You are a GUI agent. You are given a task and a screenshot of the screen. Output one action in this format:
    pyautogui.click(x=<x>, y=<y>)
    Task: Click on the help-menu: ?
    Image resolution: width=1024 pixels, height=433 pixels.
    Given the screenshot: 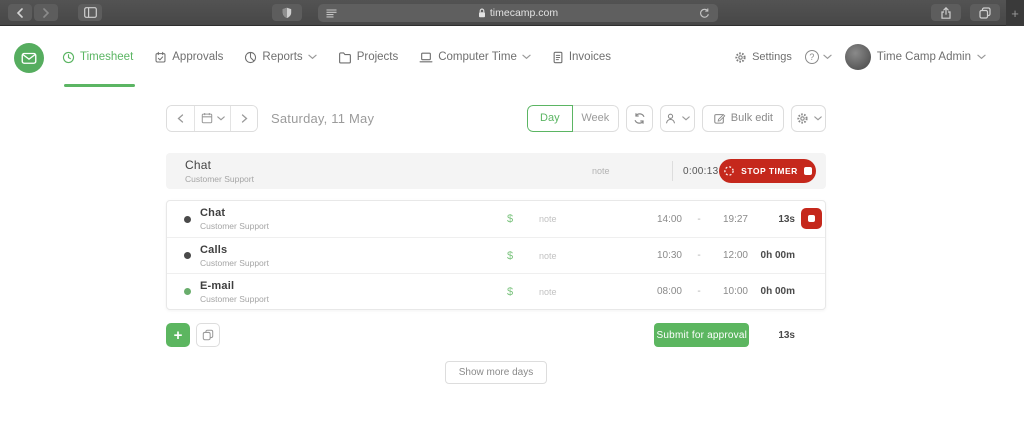 What is the action you would take?
    pyautogui.click(x=818, y=57)
    